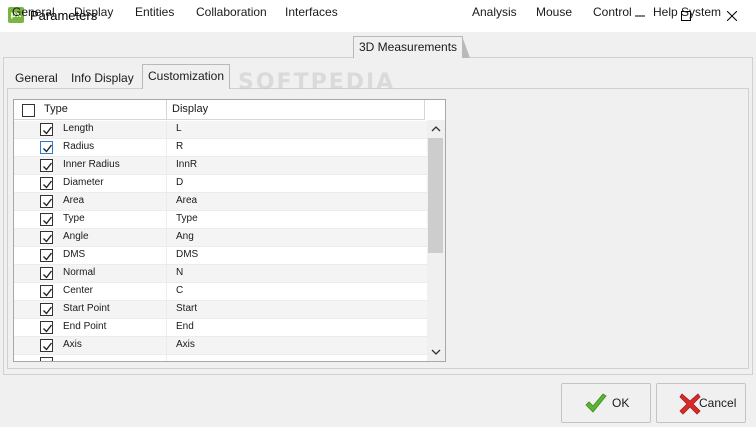 This screenshot has width=756, height=427. I want to click on tab-analysis: Analysis, so click(494, 12).